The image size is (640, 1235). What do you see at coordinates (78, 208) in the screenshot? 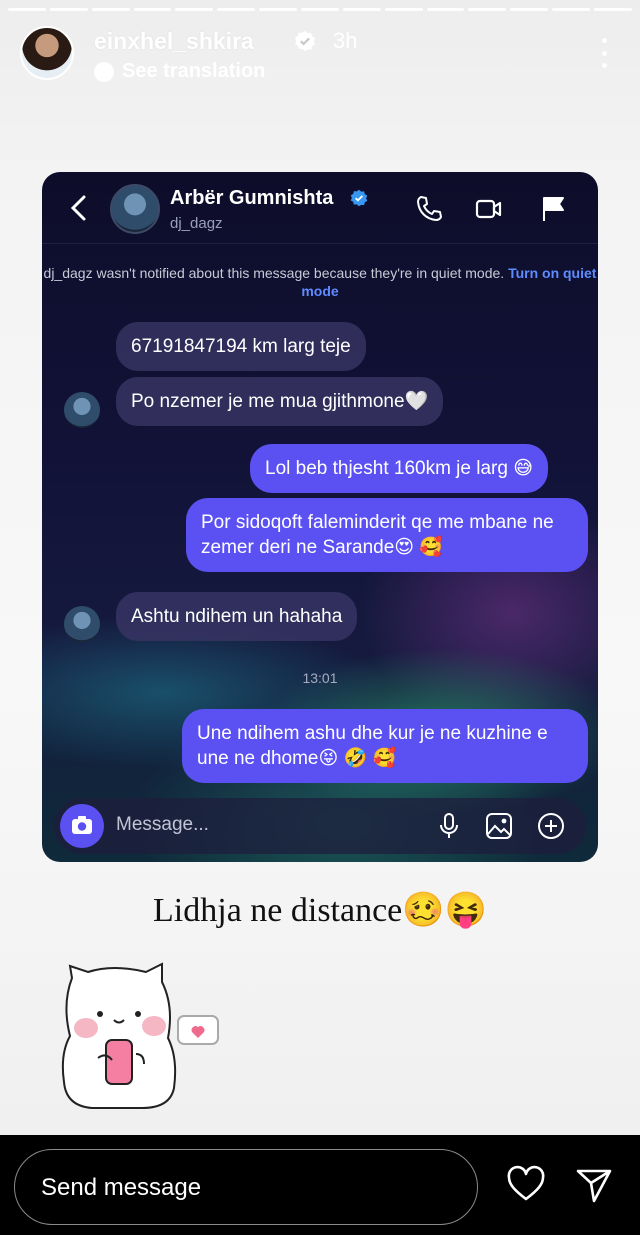
I see `back-arrow-icon` at bounding box center [78, 208].